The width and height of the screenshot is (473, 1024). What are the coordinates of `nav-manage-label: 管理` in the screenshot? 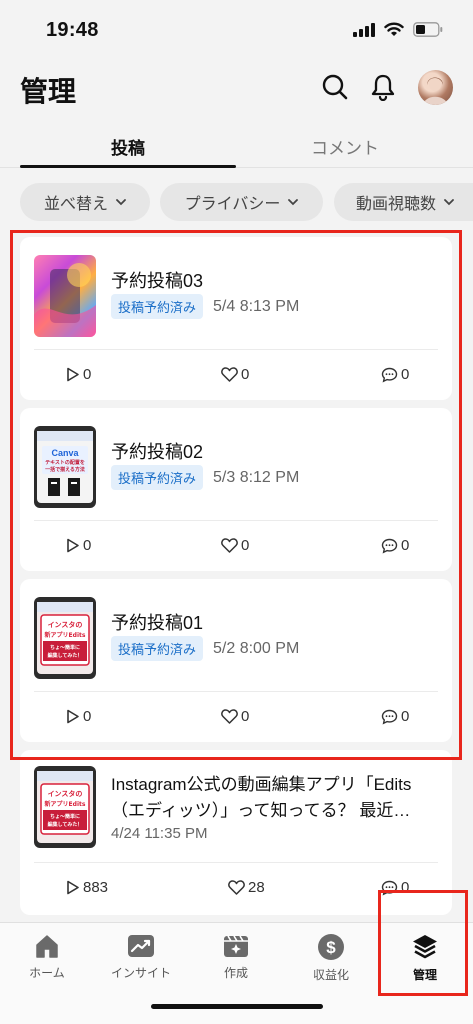 It's located at (424, 975).